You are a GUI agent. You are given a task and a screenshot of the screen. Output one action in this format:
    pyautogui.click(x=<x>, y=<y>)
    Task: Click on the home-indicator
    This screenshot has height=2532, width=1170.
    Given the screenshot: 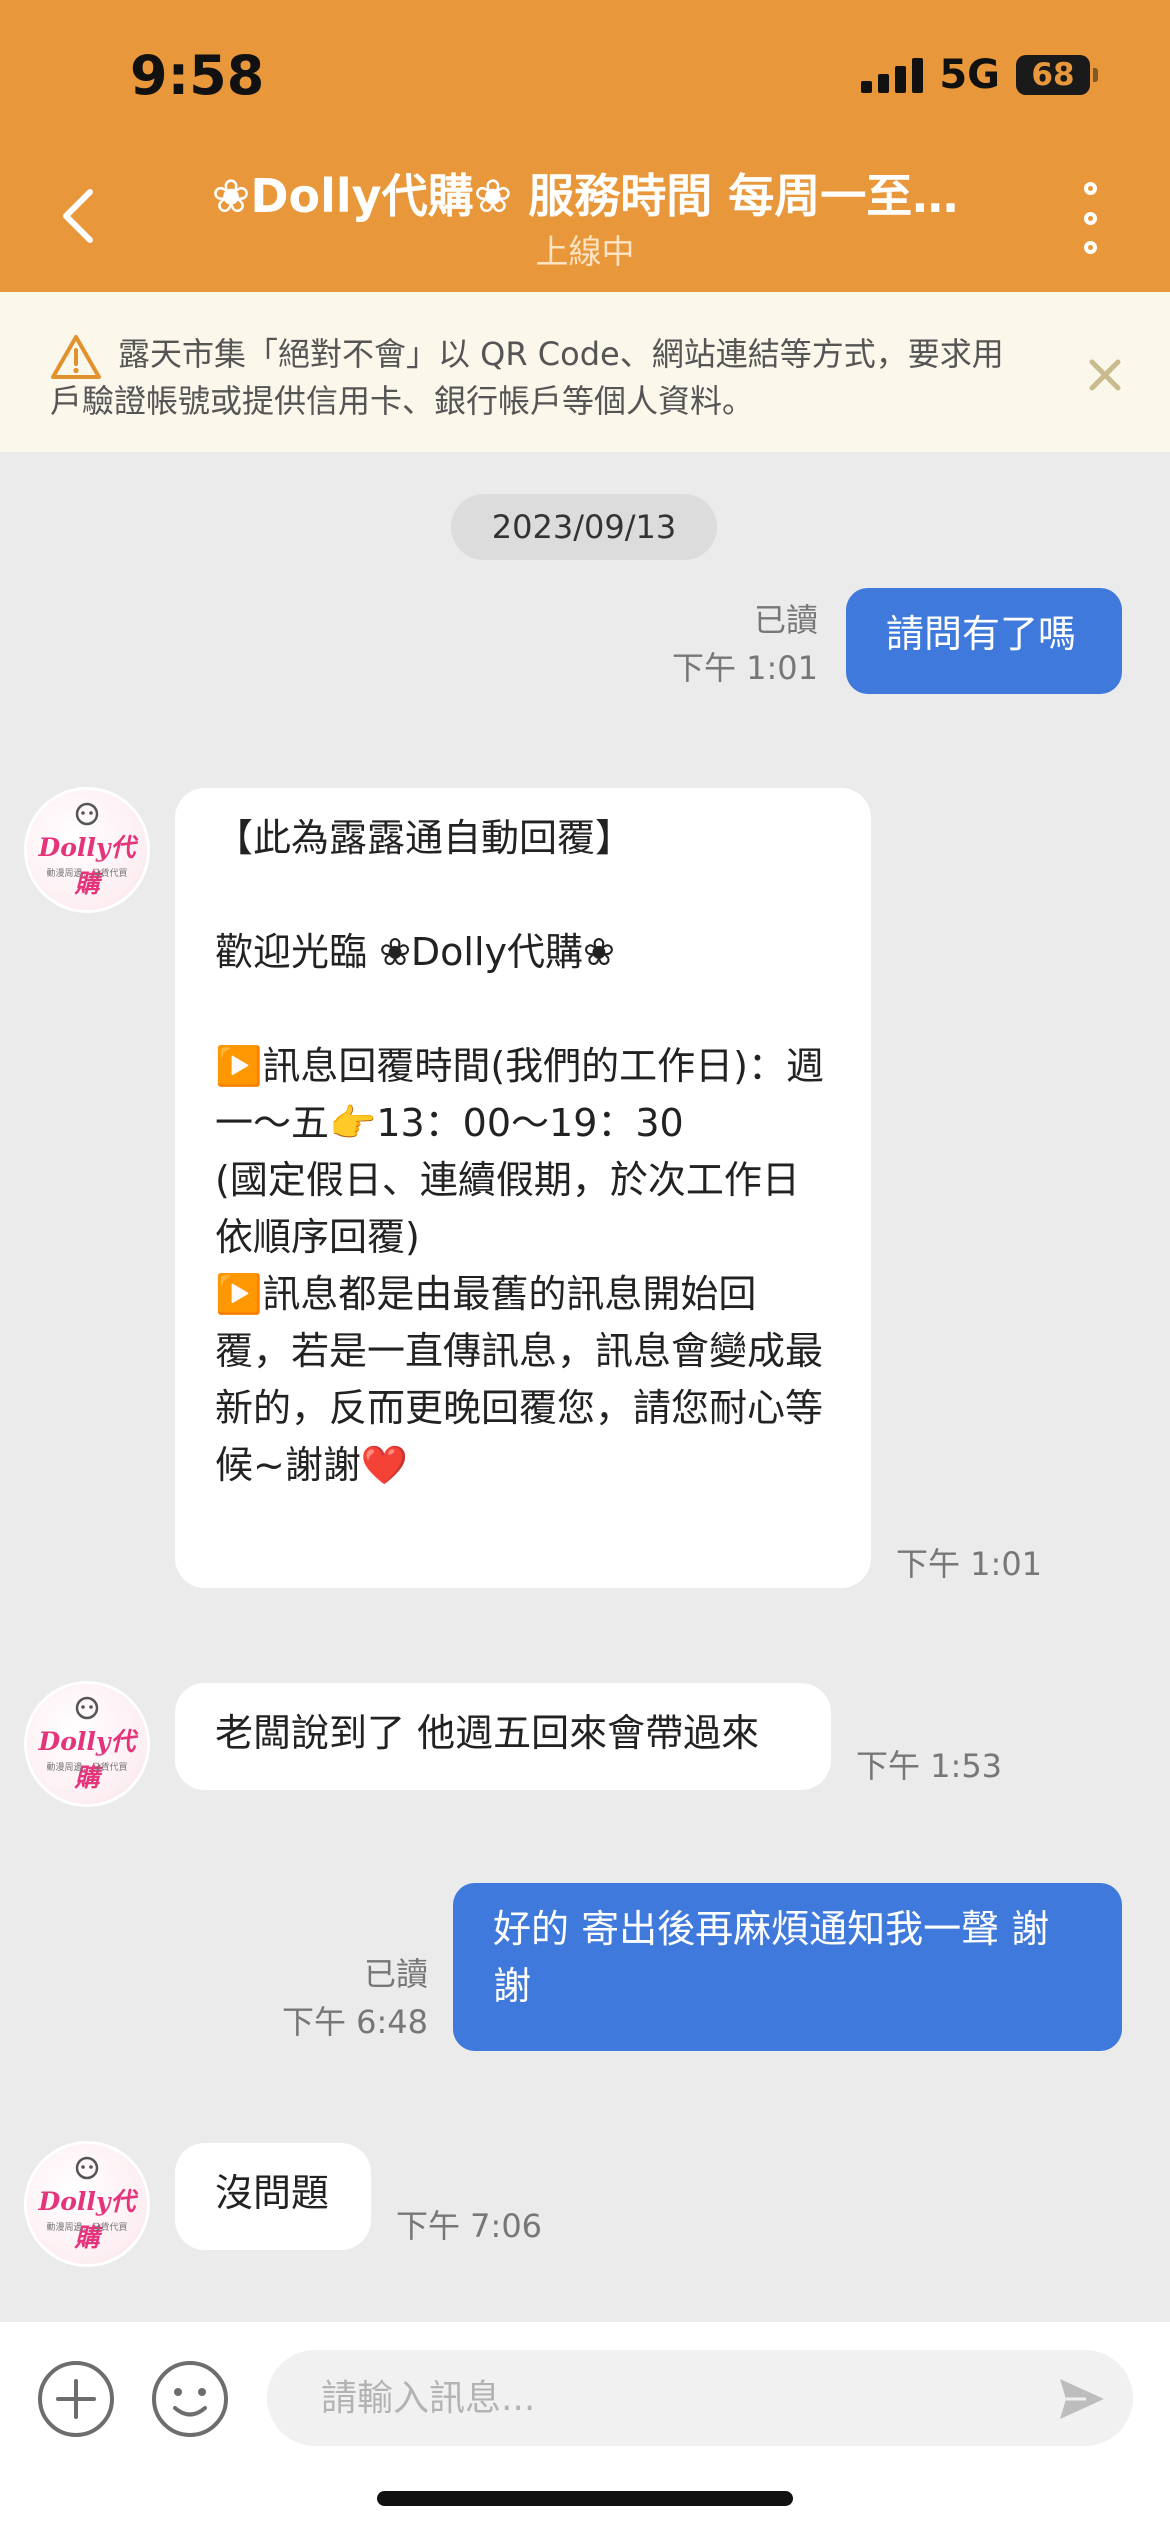 What is the action you would take?
    pyautogui.click(x=585, y=2498)
    